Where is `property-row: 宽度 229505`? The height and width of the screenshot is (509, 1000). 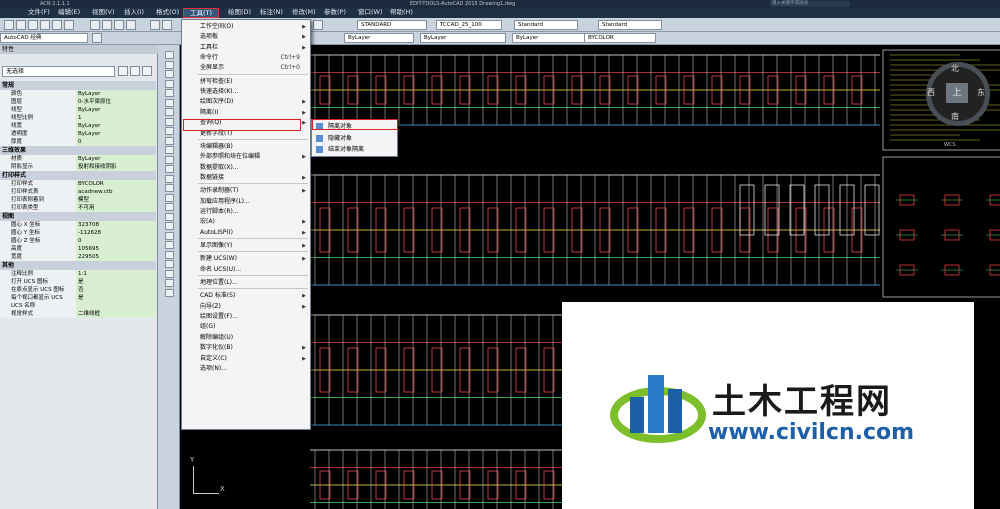
property-row: 宽度 229505 is located at coordinates (78, 257).